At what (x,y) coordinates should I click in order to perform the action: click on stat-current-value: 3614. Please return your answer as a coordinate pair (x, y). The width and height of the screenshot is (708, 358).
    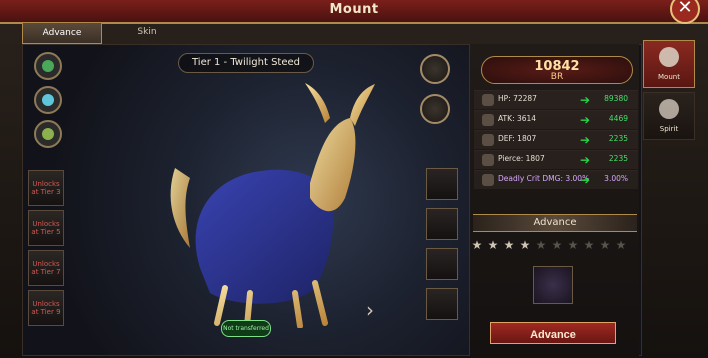
    Looking at the image, I should click on (526, 118).